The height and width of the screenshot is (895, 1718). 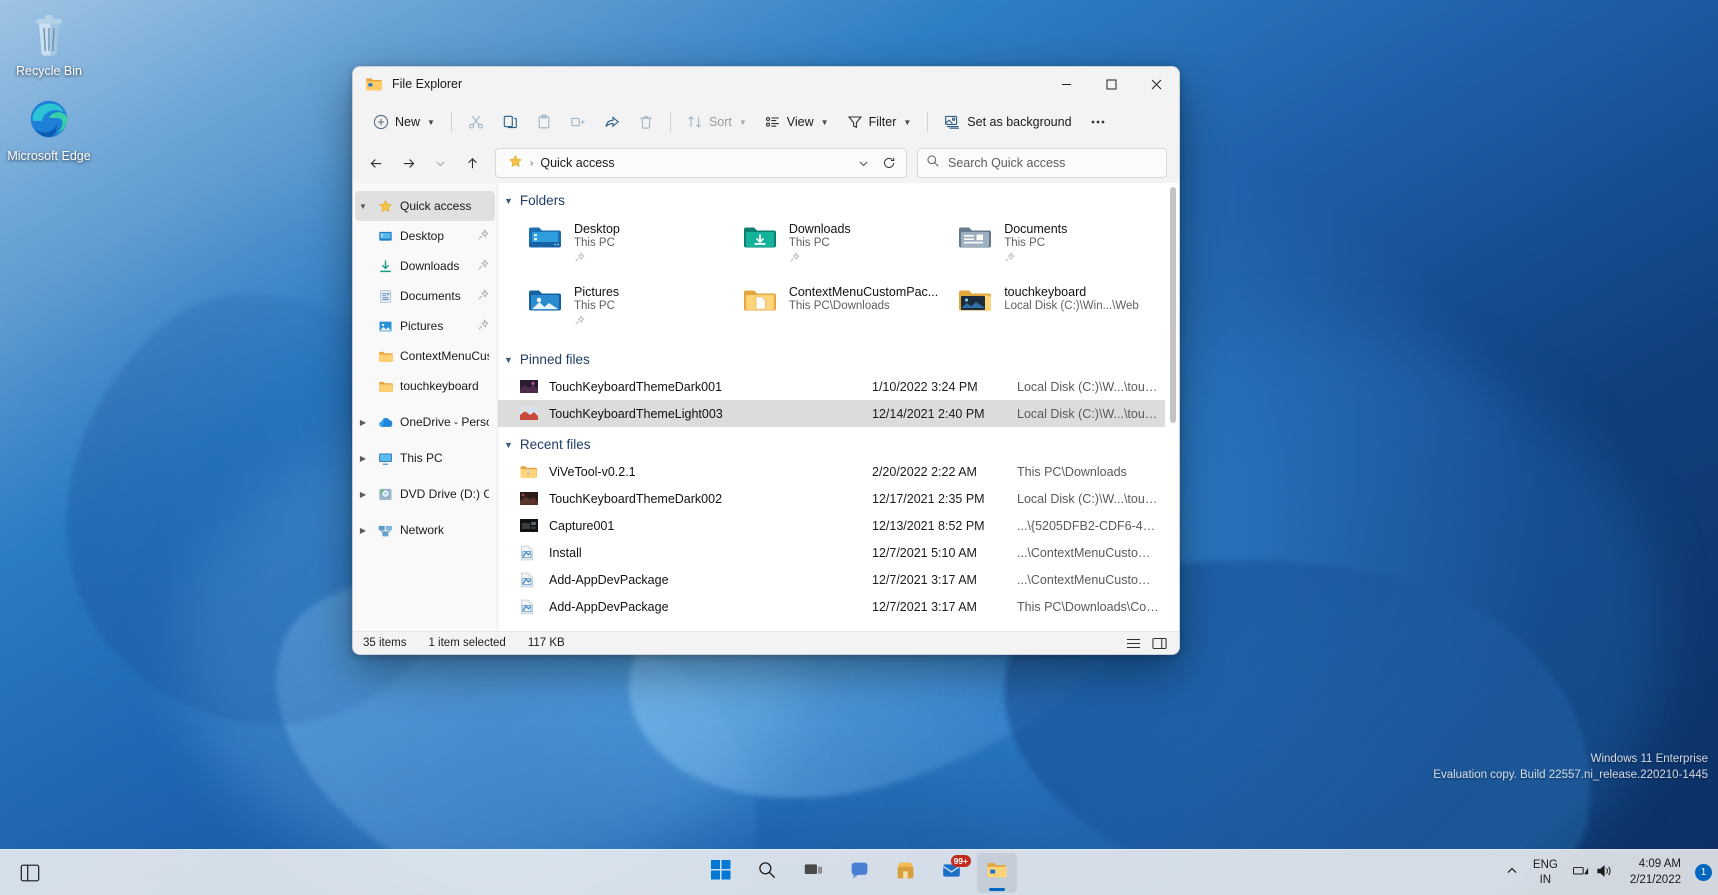 I want to click on folder-tile-pictures: Pictures This PC, so click(x=624, y=307).